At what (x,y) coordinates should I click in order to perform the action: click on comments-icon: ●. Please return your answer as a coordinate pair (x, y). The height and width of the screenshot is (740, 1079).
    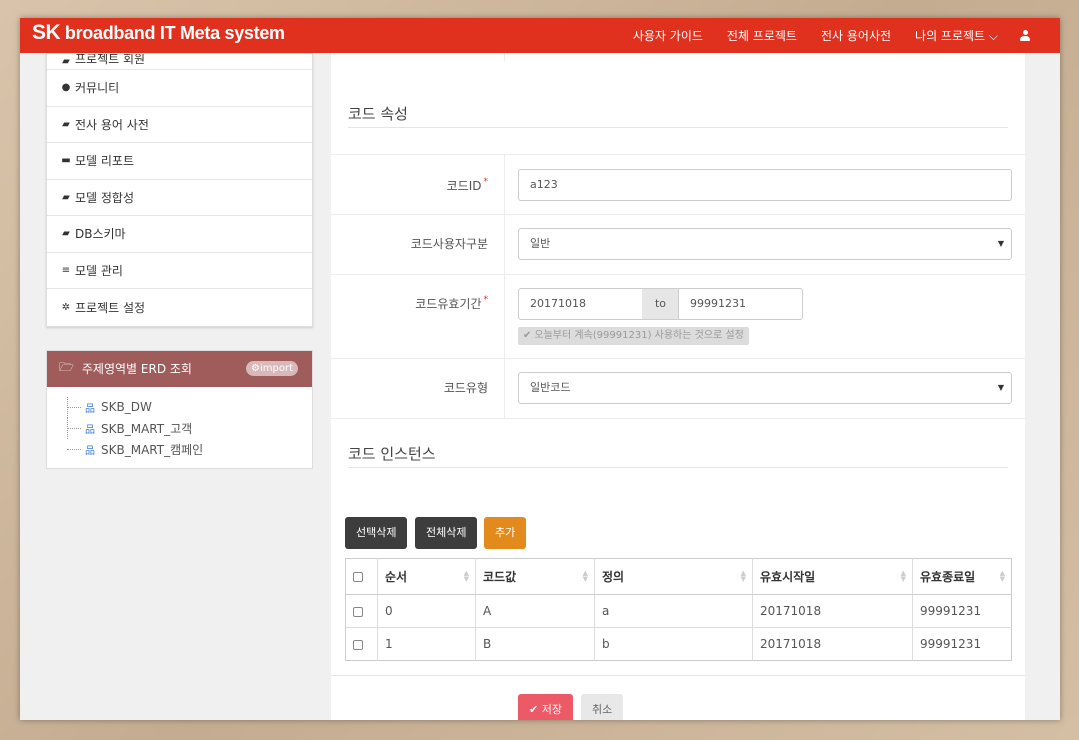
    Looking at the image, I should click on (66, 88).